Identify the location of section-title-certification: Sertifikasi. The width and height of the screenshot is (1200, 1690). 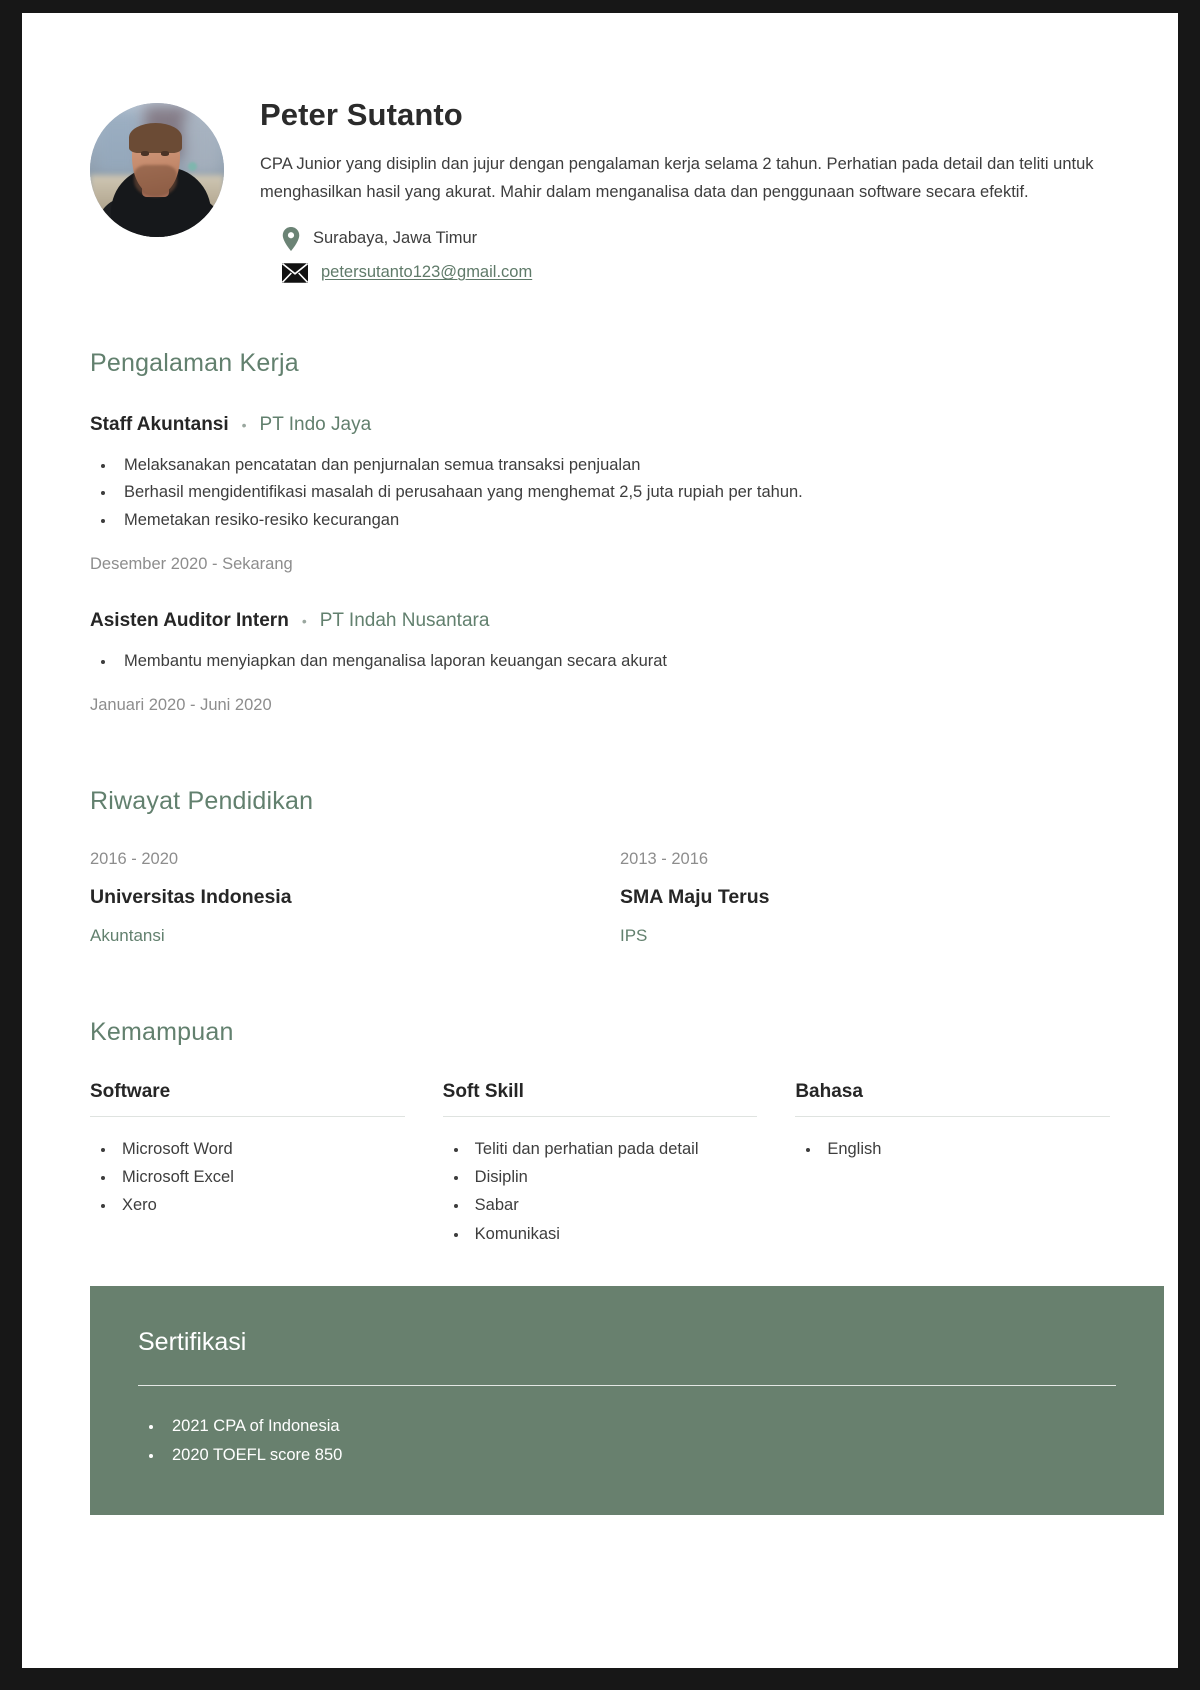
(192, 1342).